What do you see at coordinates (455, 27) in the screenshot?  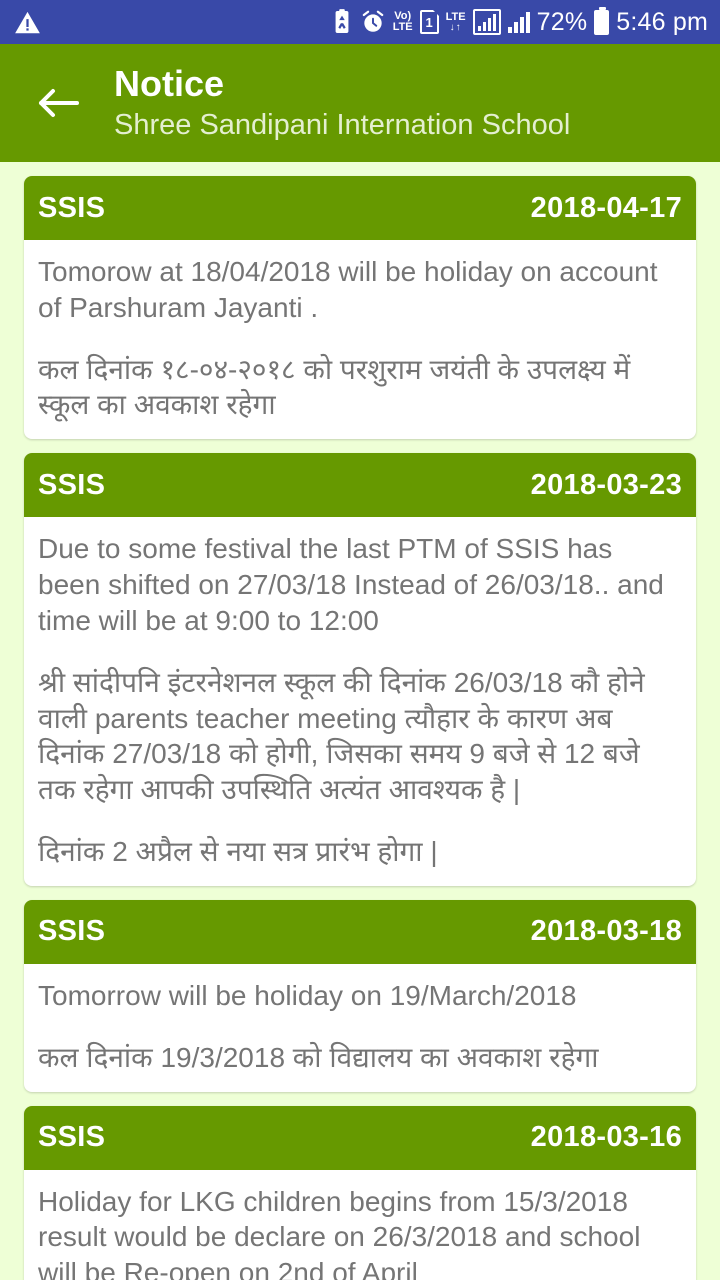 I see `data-arrows-label: ↓↑` at bounding box center [455, 27].